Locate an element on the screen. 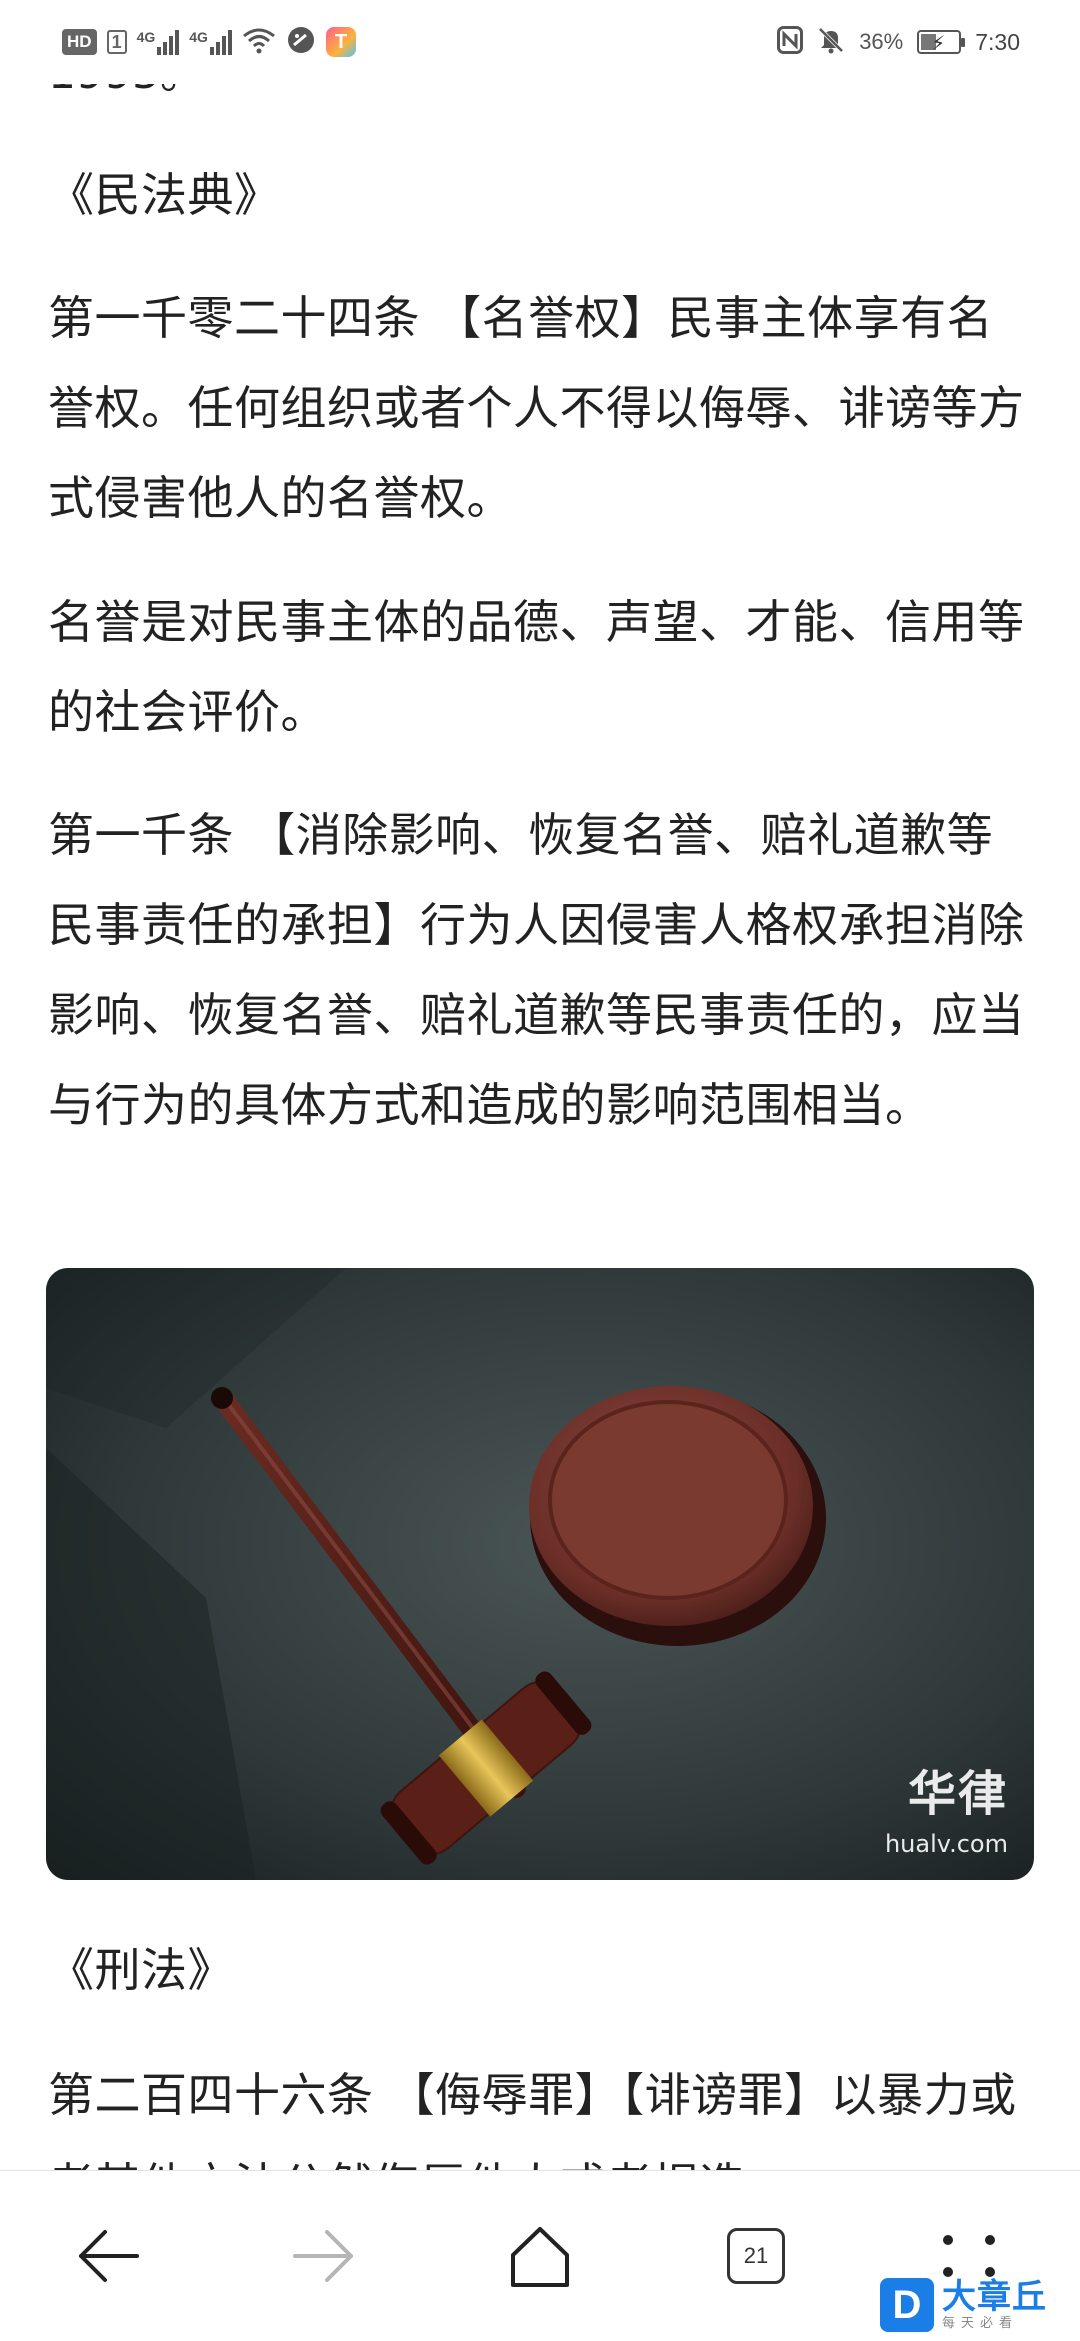 This screenshot has width=1080, height=2341. wifi-icon is located at coordinates (259, 42).